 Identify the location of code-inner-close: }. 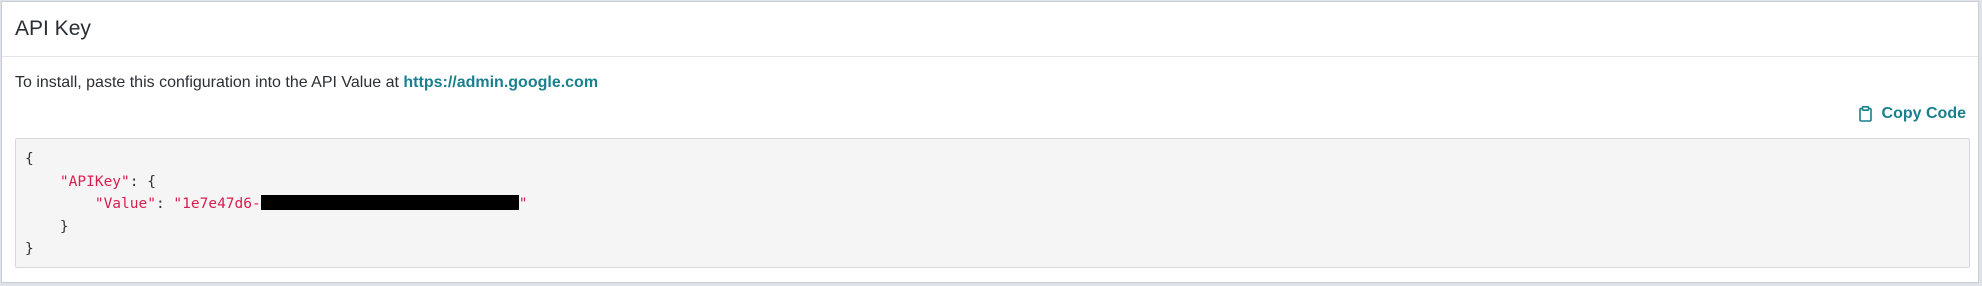
(64, 226).